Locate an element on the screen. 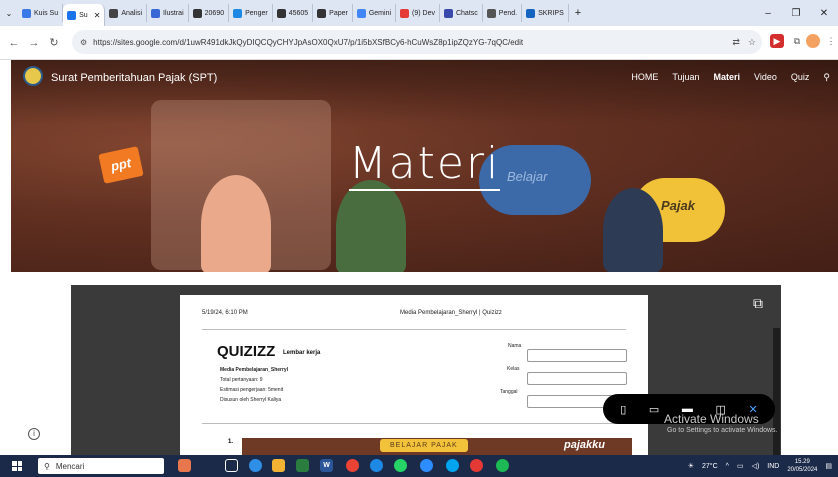 The width and height of the screenshot is (838, 477). tray-chevron-icon: ^ is located at coordinates (727, 466).